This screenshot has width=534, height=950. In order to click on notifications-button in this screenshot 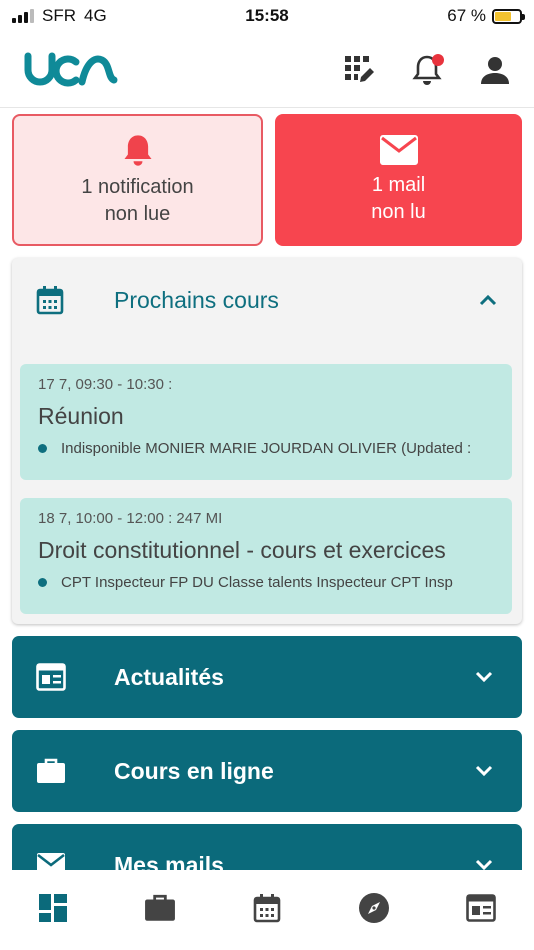, I will do `click(427, 70)`.